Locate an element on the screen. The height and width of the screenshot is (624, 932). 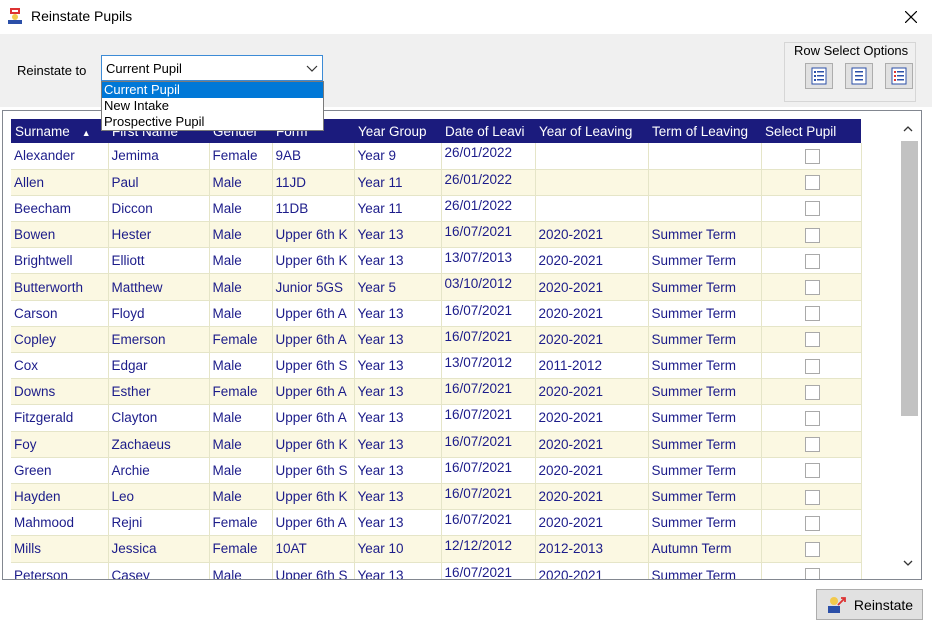
cell-date-of-leaving: 13/07/2013 is located at coordinates (488, 261).